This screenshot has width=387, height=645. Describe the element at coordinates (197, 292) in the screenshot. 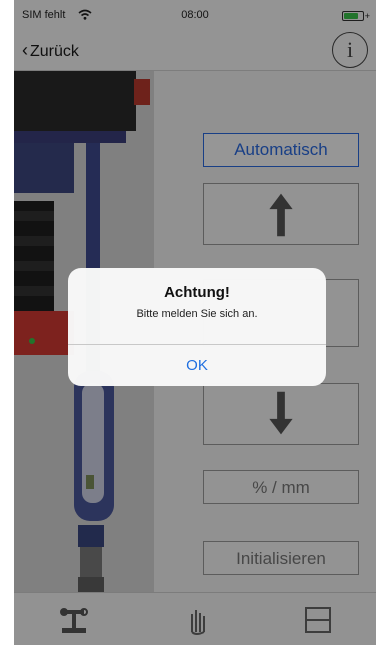

I see `alert-title: Achtung!` at that location.